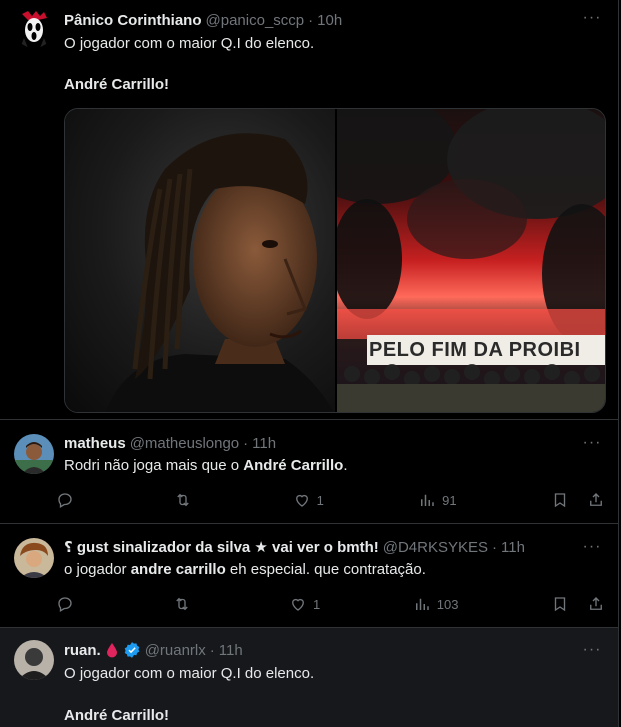  Describe the element at coordinates (293, 465) in the screenshot. I see `tweet-text-mention: André Carrillo` at that location.